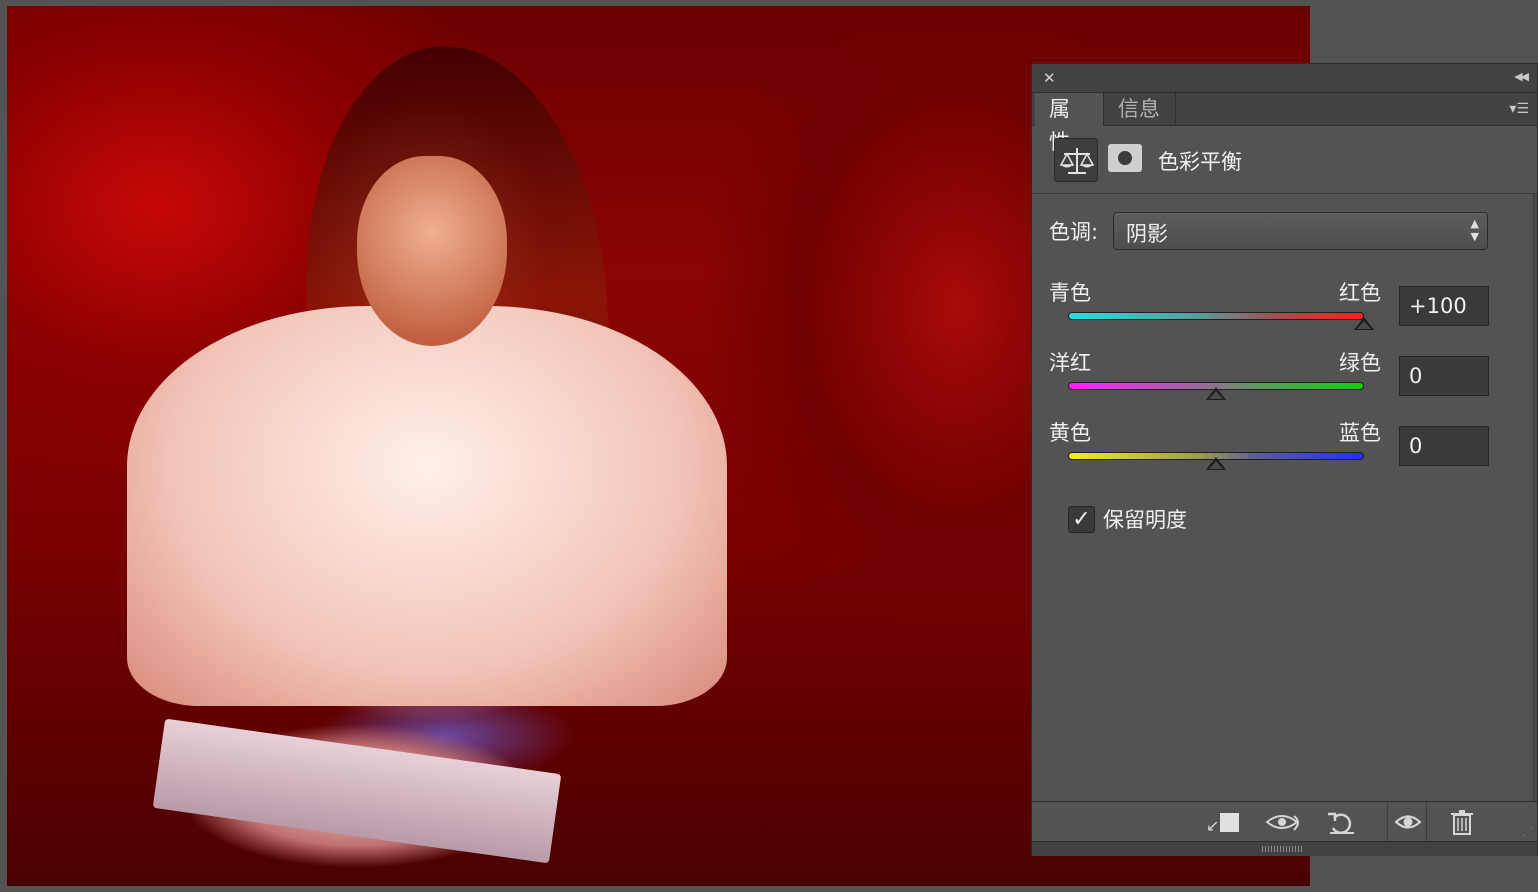 This screenshot has height=892, width=1538. What do you see at coordinates (1360, 433) in the screenshot?
I see `slider-blue-label: 蓝色` at bounding box center [1360, 433].